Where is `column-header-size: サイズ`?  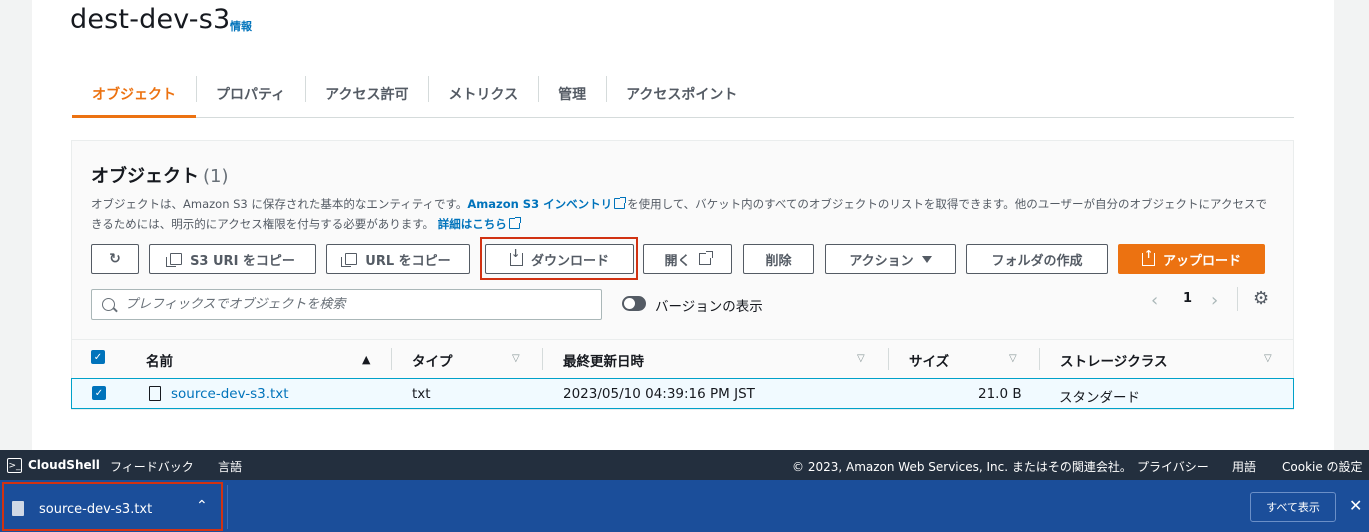 column-header-size: サイズ is located at coordinates (929, 360).